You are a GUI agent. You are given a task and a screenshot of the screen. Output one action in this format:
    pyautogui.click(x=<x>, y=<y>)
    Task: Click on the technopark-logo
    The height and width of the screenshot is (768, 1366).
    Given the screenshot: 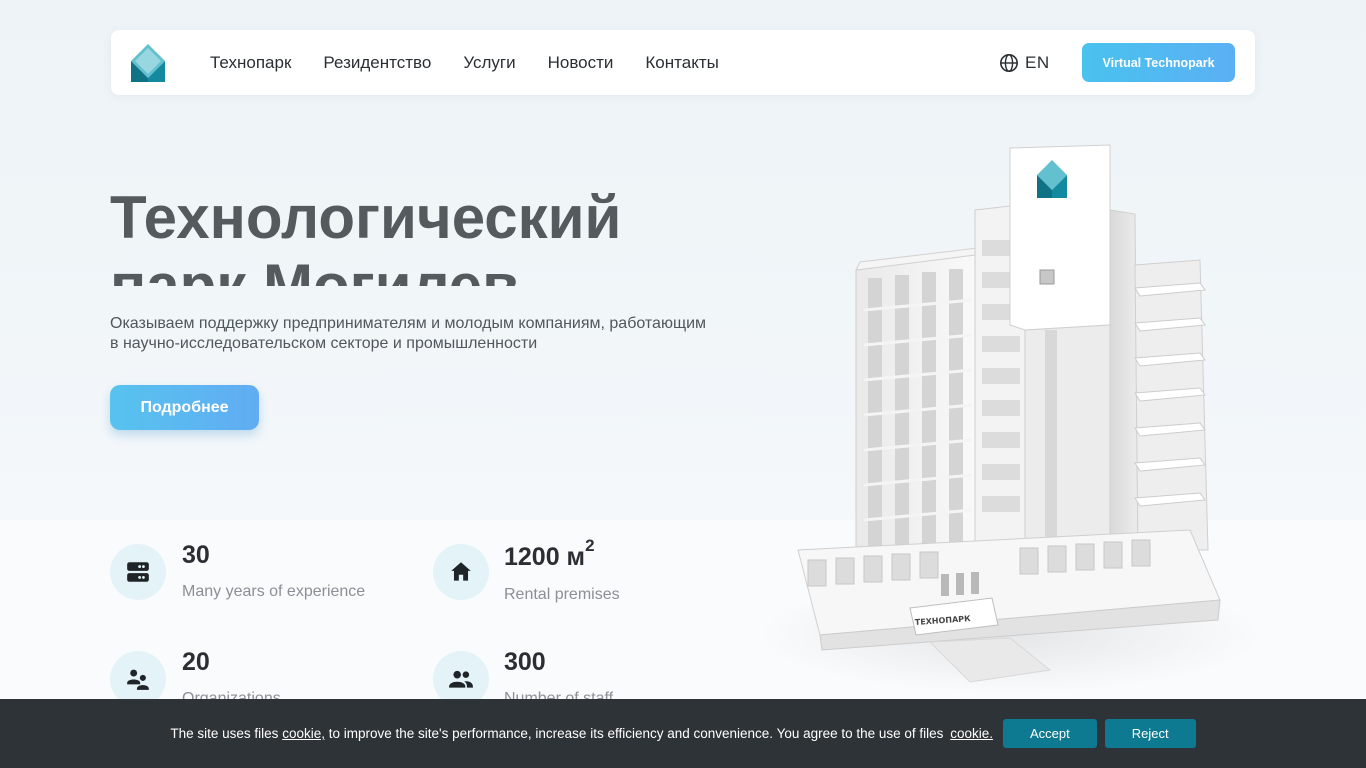 What is the action you would take?
    pyautogui.click(x=148, y=63)
    